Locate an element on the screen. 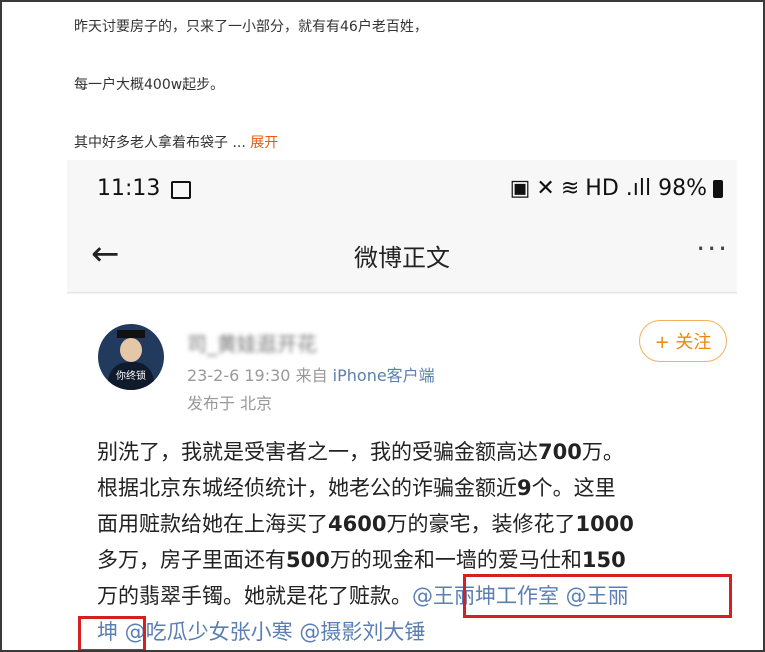  body-number: 9 is located at coordinates (524, 488).